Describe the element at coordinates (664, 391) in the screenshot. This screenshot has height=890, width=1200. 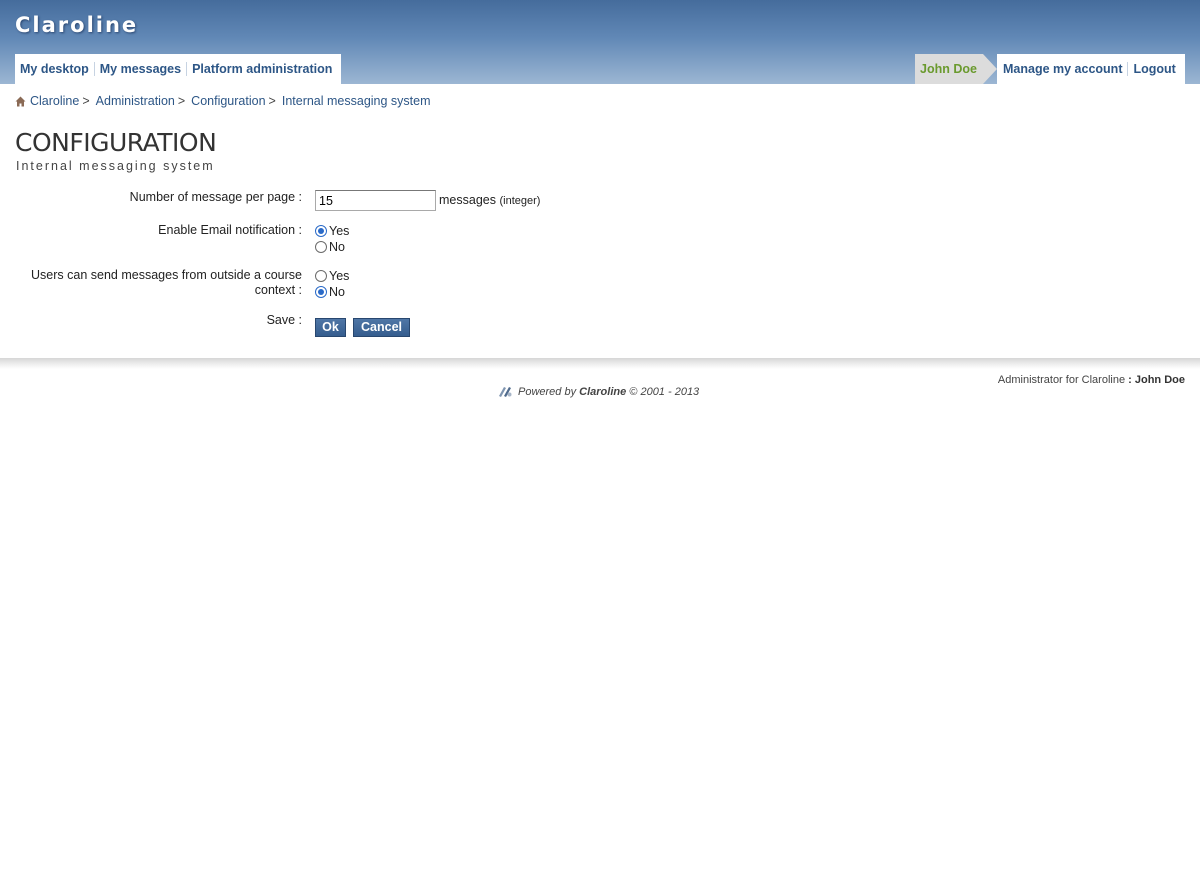
I see `footer-powered-suffix: © 2001 - 2013` at that location.